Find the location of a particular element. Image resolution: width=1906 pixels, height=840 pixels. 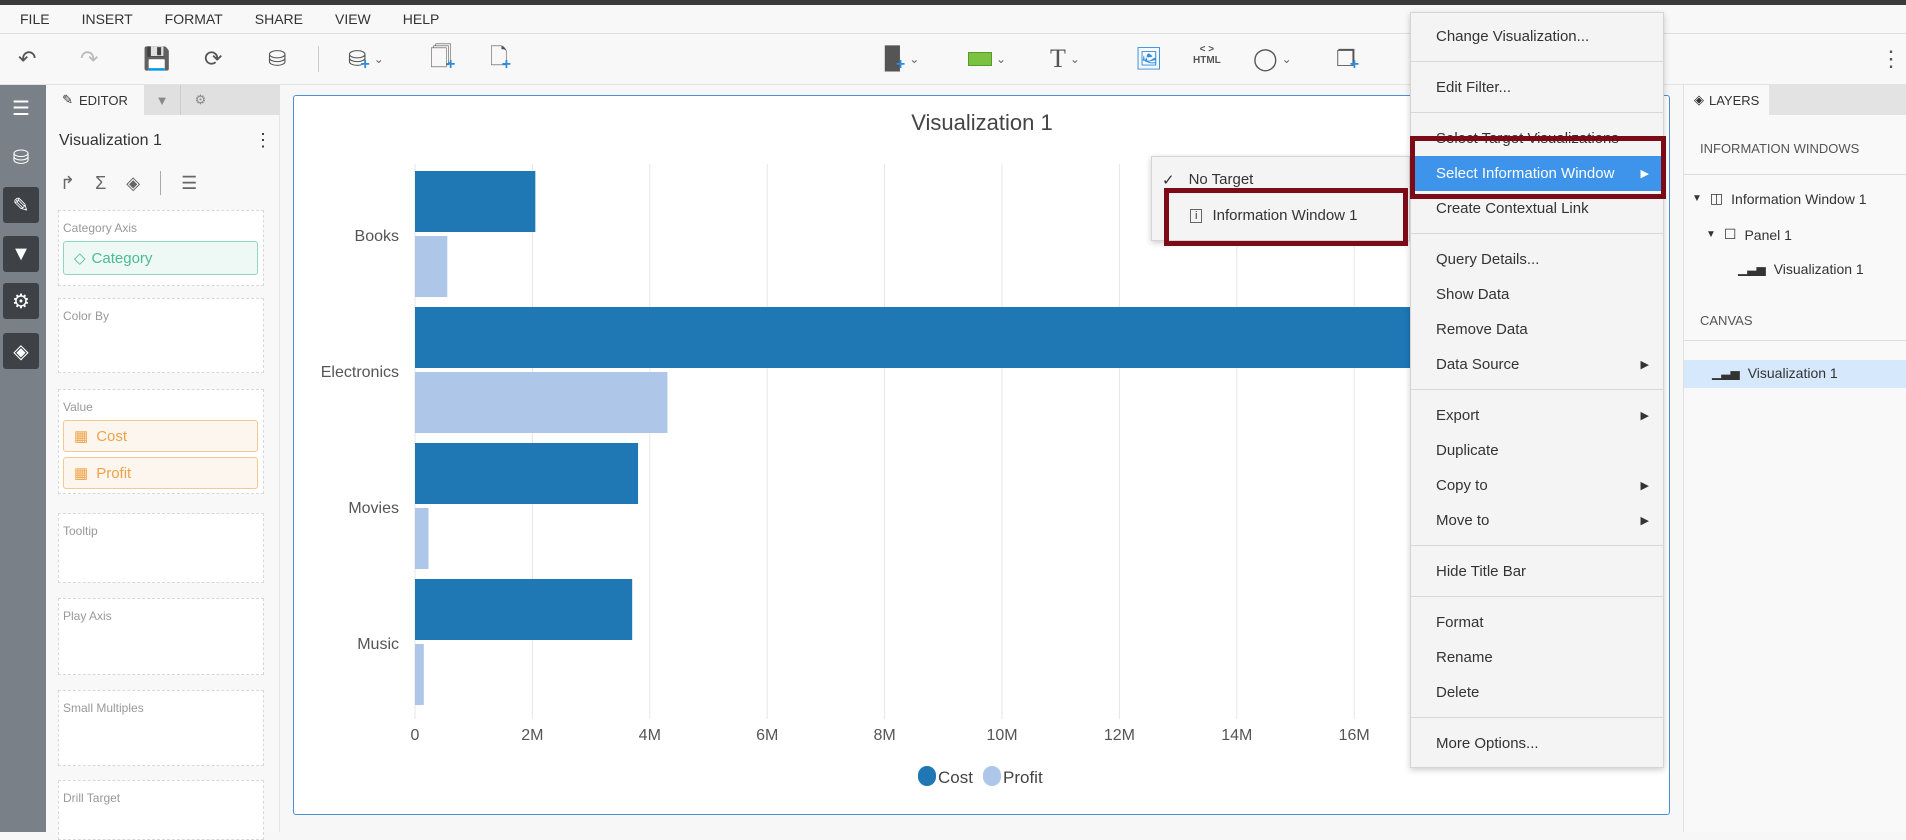

database-icon: ⛁ is located at coordinates (21, 157).